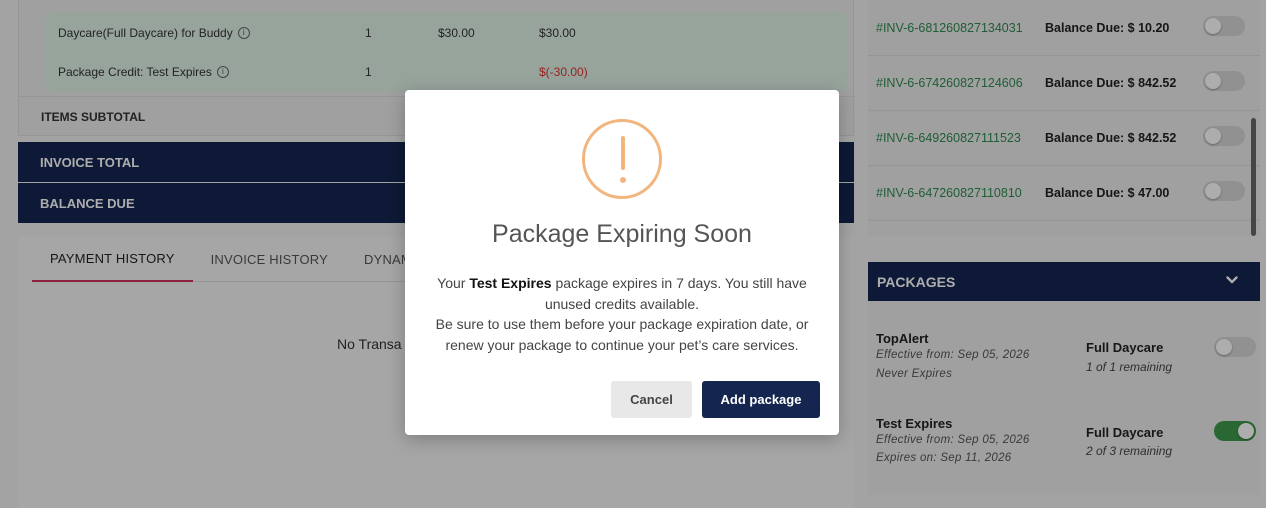 The width and height of the screenshot is (1266, 508). Describe the element at coordinates (510, 283) in the screenshot. I see `modal-package-name: Test Expires` at that location.